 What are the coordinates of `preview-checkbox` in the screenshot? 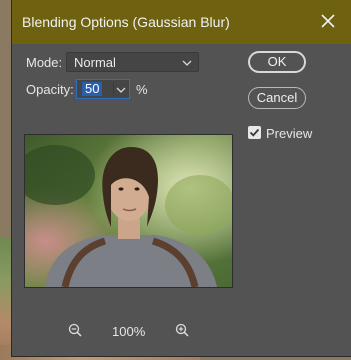 It's located at (254, 132).